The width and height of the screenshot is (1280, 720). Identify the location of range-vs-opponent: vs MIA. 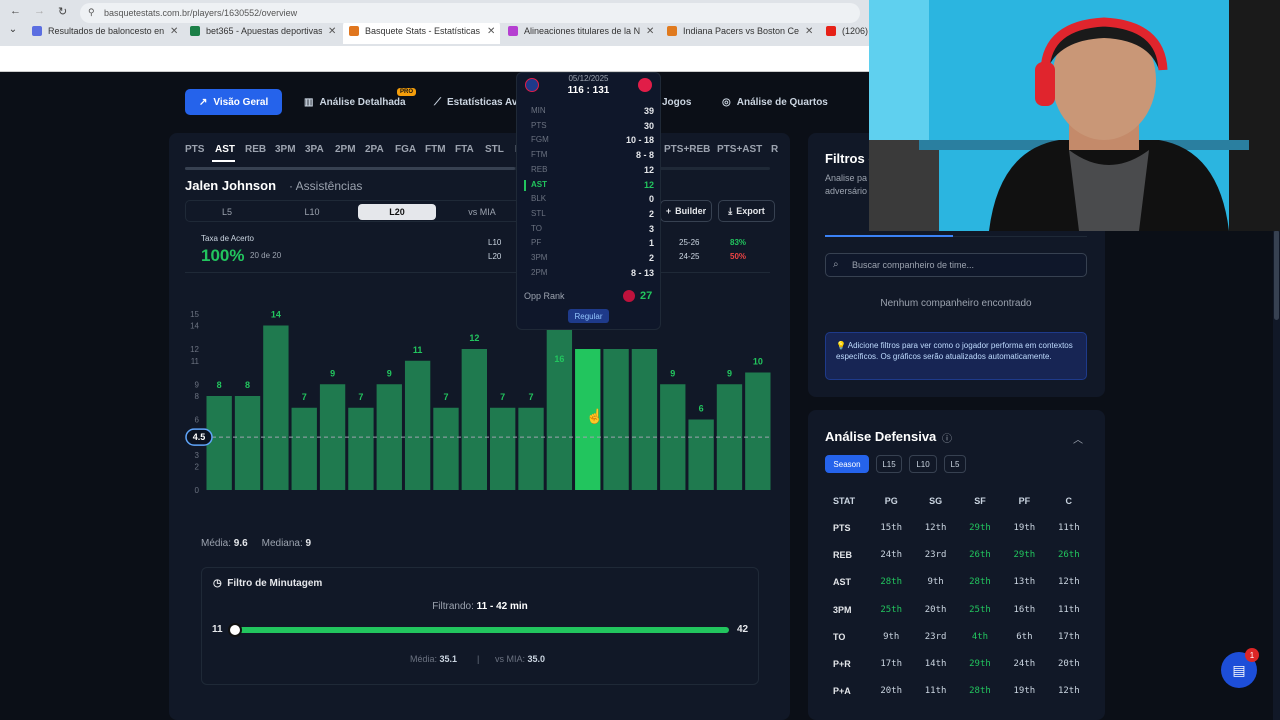
(482, 212).